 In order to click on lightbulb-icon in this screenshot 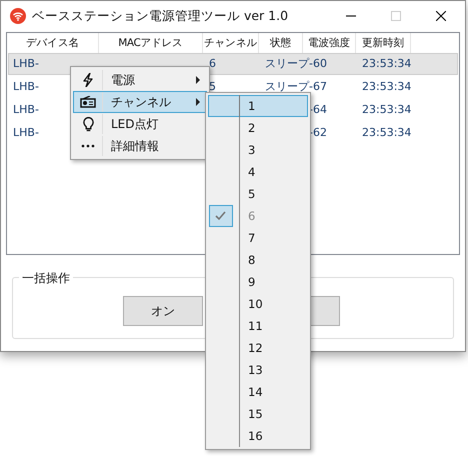, I will do `click(88, 124)`.